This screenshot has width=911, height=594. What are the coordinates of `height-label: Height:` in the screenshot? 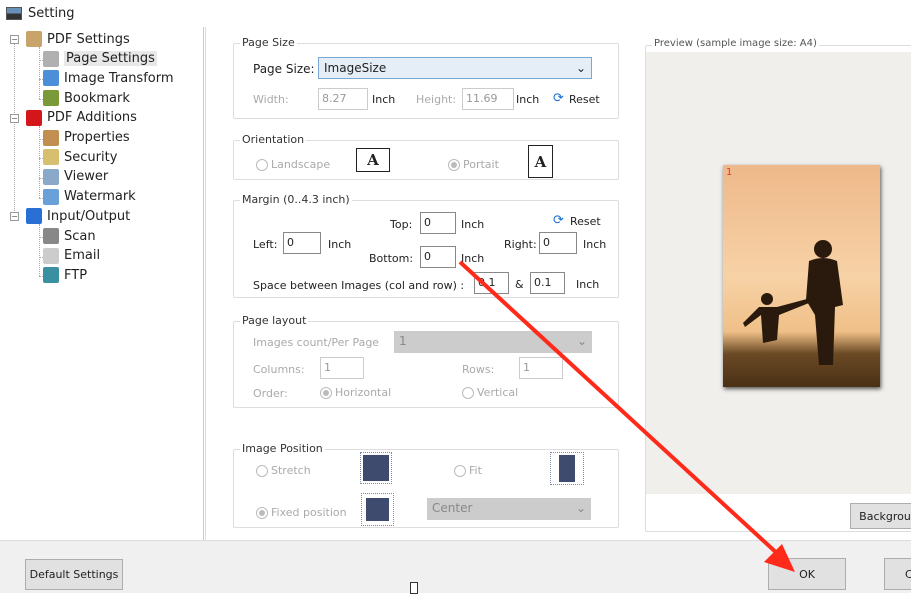 It's located at (436, 99).